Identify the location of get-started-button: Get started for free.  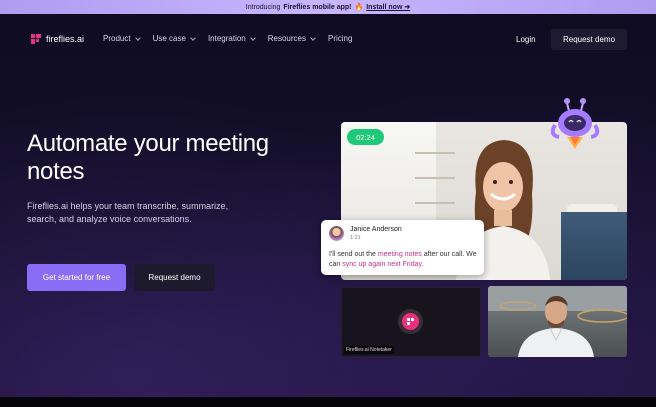
(76, 277).